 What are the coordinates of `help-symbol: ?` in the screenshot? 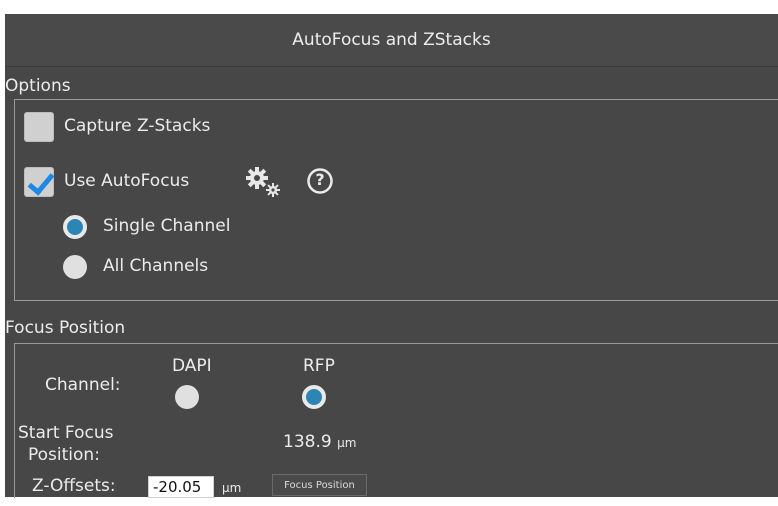 It's located at (320, 179).